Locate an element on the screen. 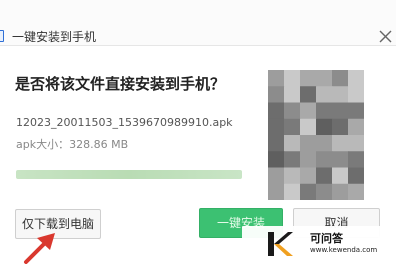 This screenshot has width=396, height=264. k-logo-icon is located at coordinates (280, 244).